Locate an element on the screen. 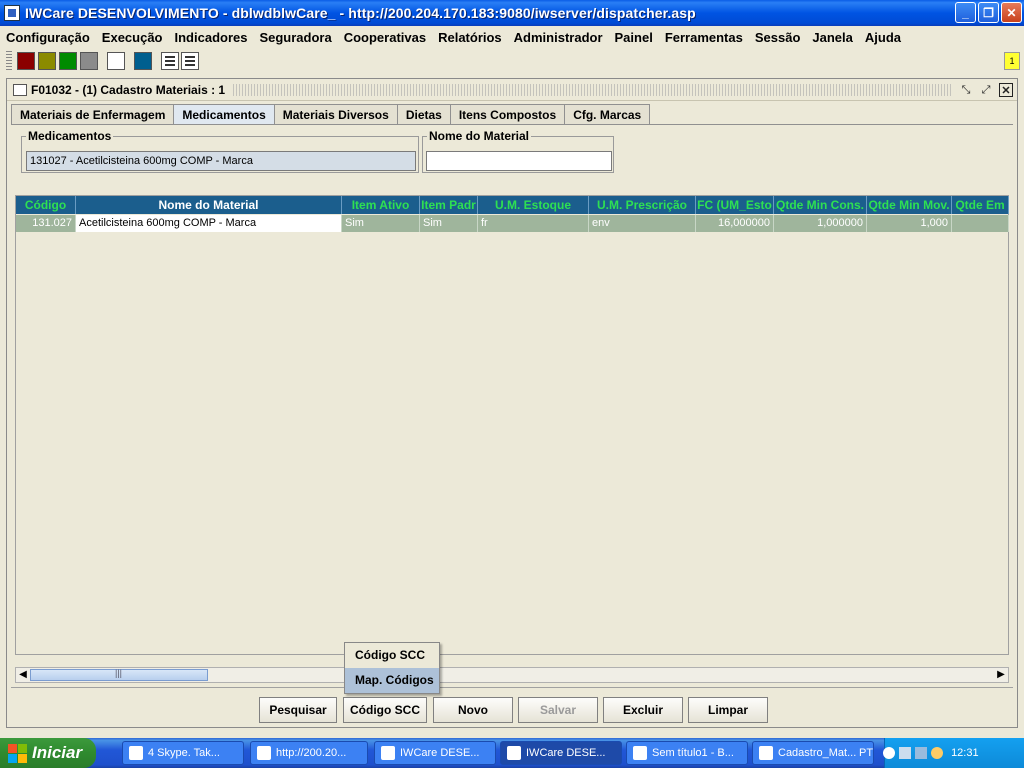 Image resolution: width=1024 pixels, height=768 pixels. windows-icon is located at coordinates (190, 61).